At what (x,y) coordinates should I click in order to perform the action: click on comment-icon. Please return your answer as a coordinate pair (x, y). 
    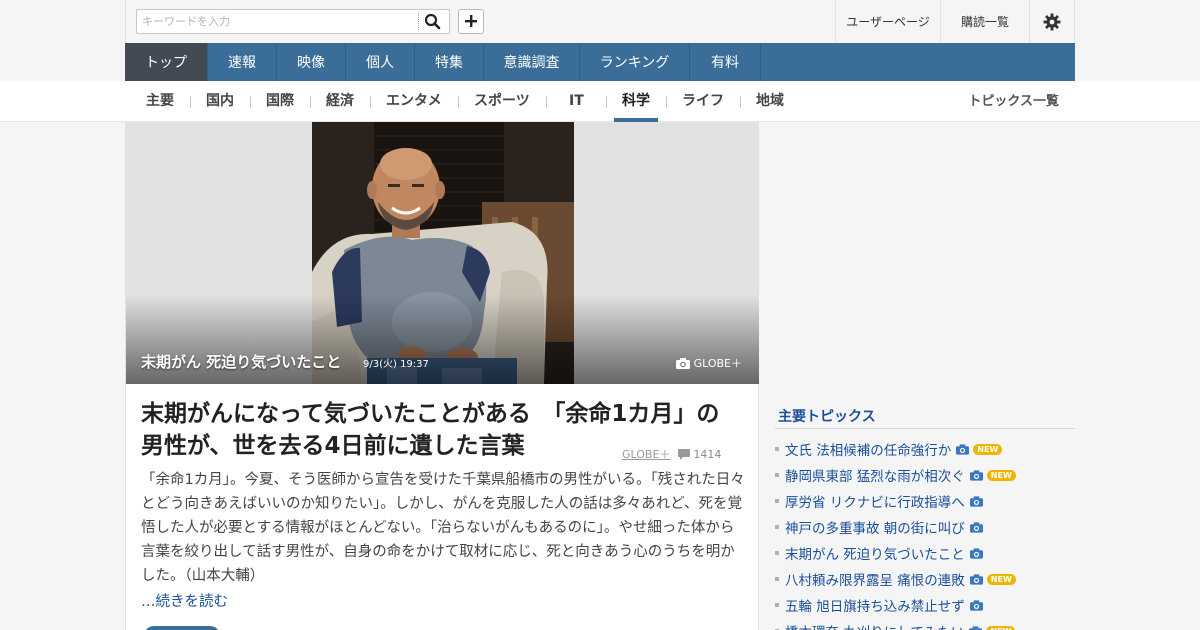
    Looking at the image, I should click on (684, 454).